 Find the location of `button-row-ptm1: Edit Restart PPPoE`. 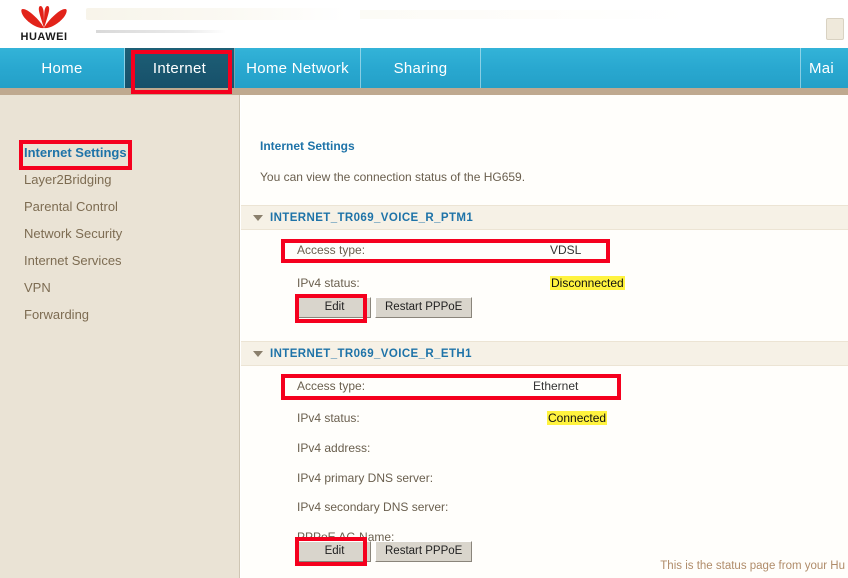

button-row-ptm1: Edit Restart PPPoE is located at coordinates (385, 307).